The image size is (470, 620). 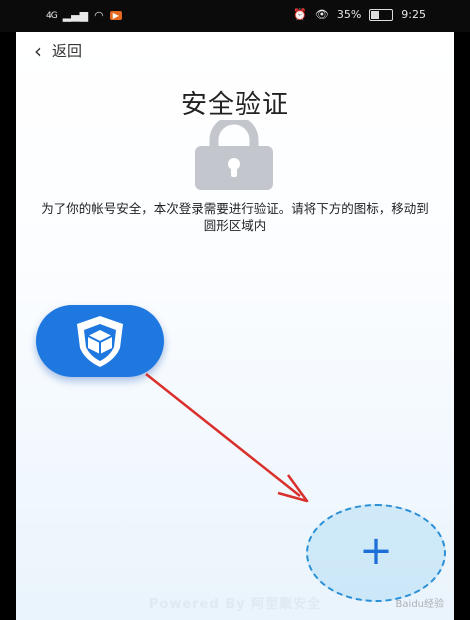 I want to click on notification-icon: ▶, so click(x=115, y=15).